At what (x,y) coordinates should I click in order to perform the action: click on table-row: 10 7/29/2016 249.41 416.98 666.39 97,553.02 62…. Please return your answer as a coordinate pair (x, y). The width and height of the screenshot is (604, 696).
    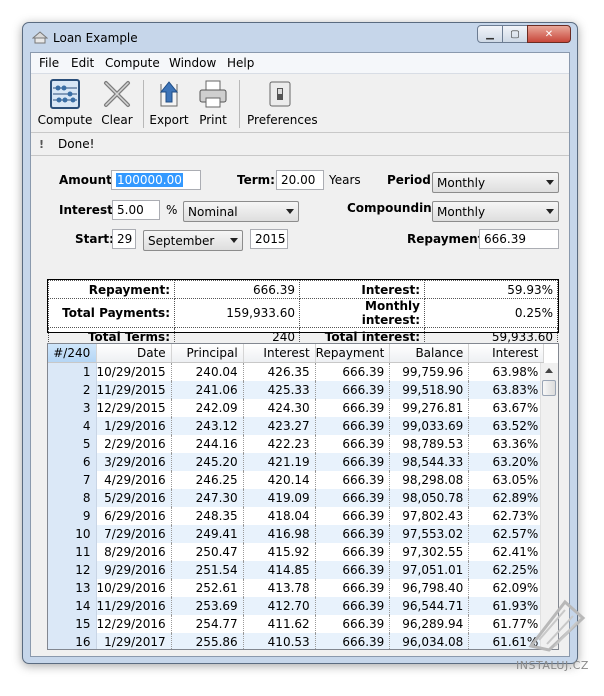
    Looking at the image, I should click on (296, 534).